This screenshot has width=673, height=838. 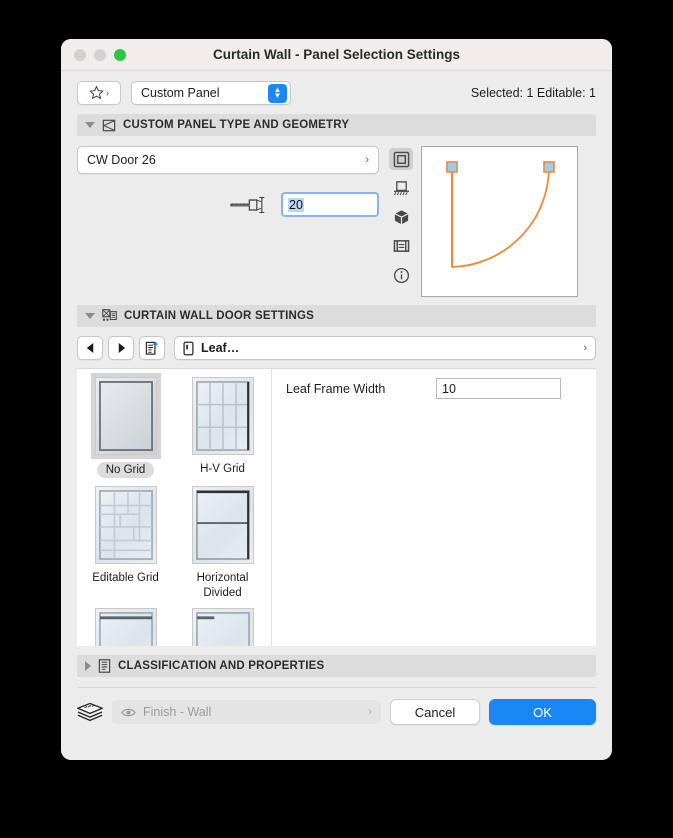 What do you see at coordinates (330, 204) in the screenshot?
I see `thickness-input: 20` at bounding box center [330, 204].